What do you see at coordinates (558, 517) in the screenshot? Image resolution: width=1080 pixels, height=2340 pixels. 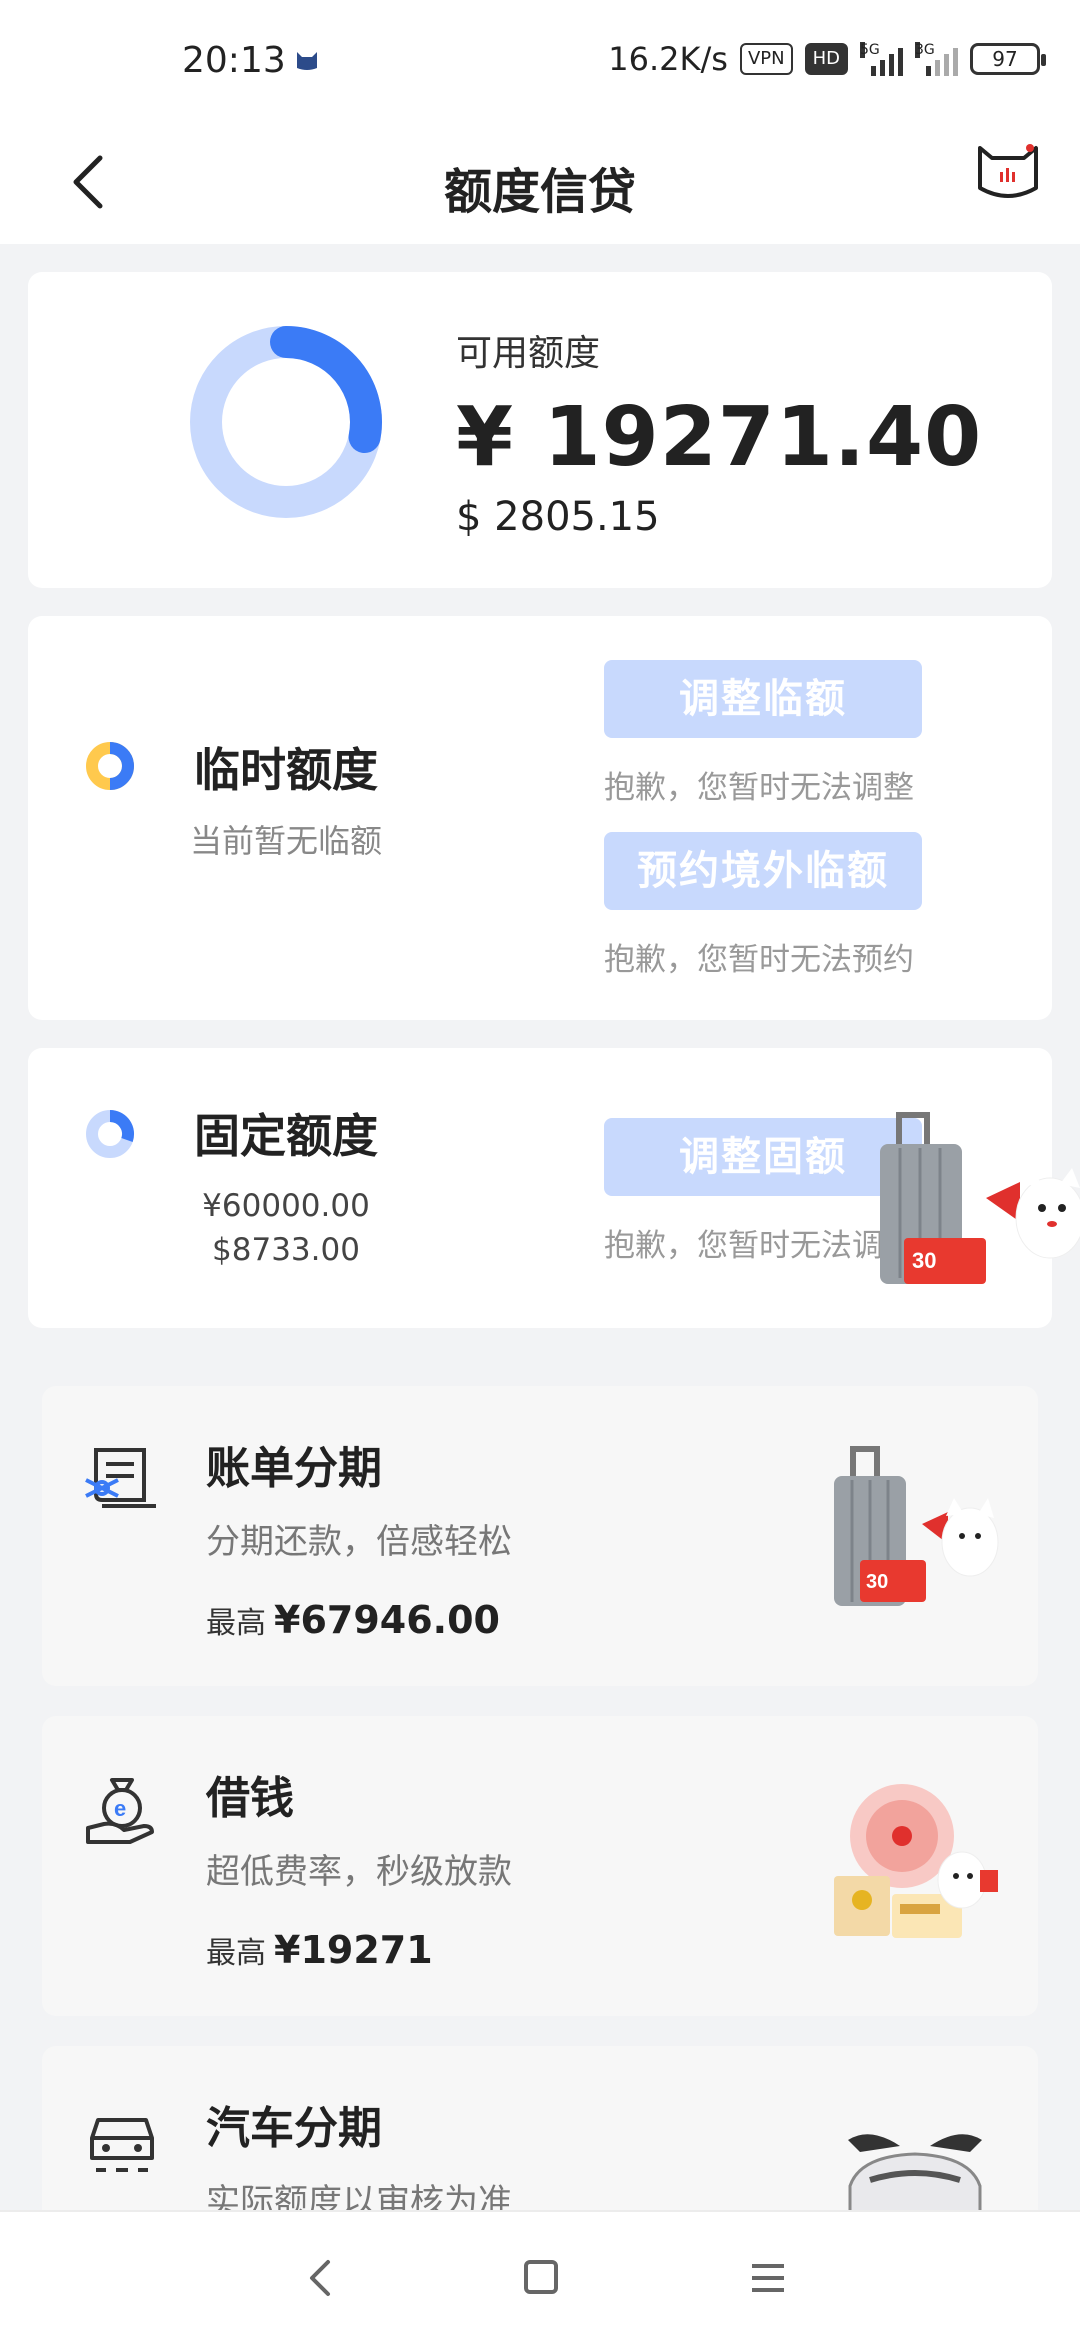 I see `available-credit-usd: $ 2805.15` at bounding box center [558, 517].